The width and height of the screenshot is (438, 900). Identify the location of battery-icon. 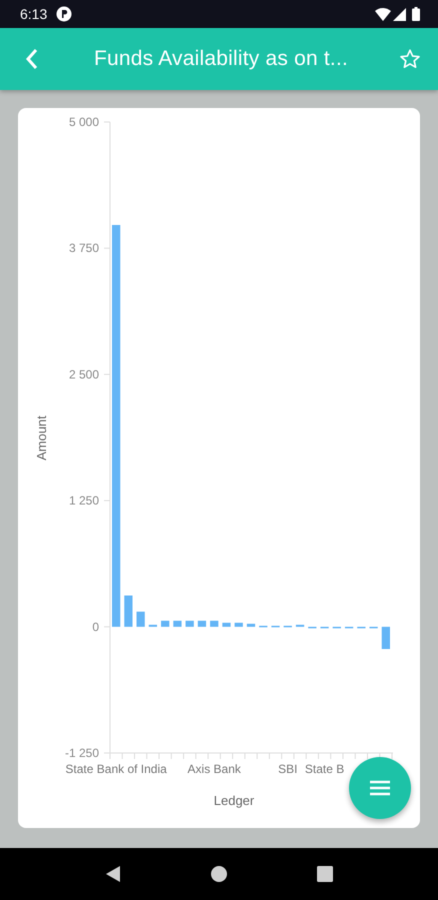
(416, 14).